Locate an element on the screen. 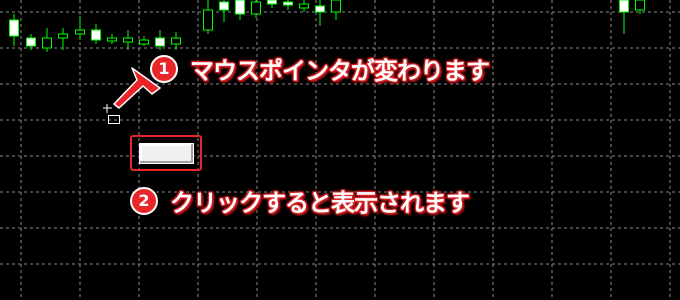 The image size is (680, 300). step-1-text: マウスポインタが変わります is located at coordinates (340, 71).